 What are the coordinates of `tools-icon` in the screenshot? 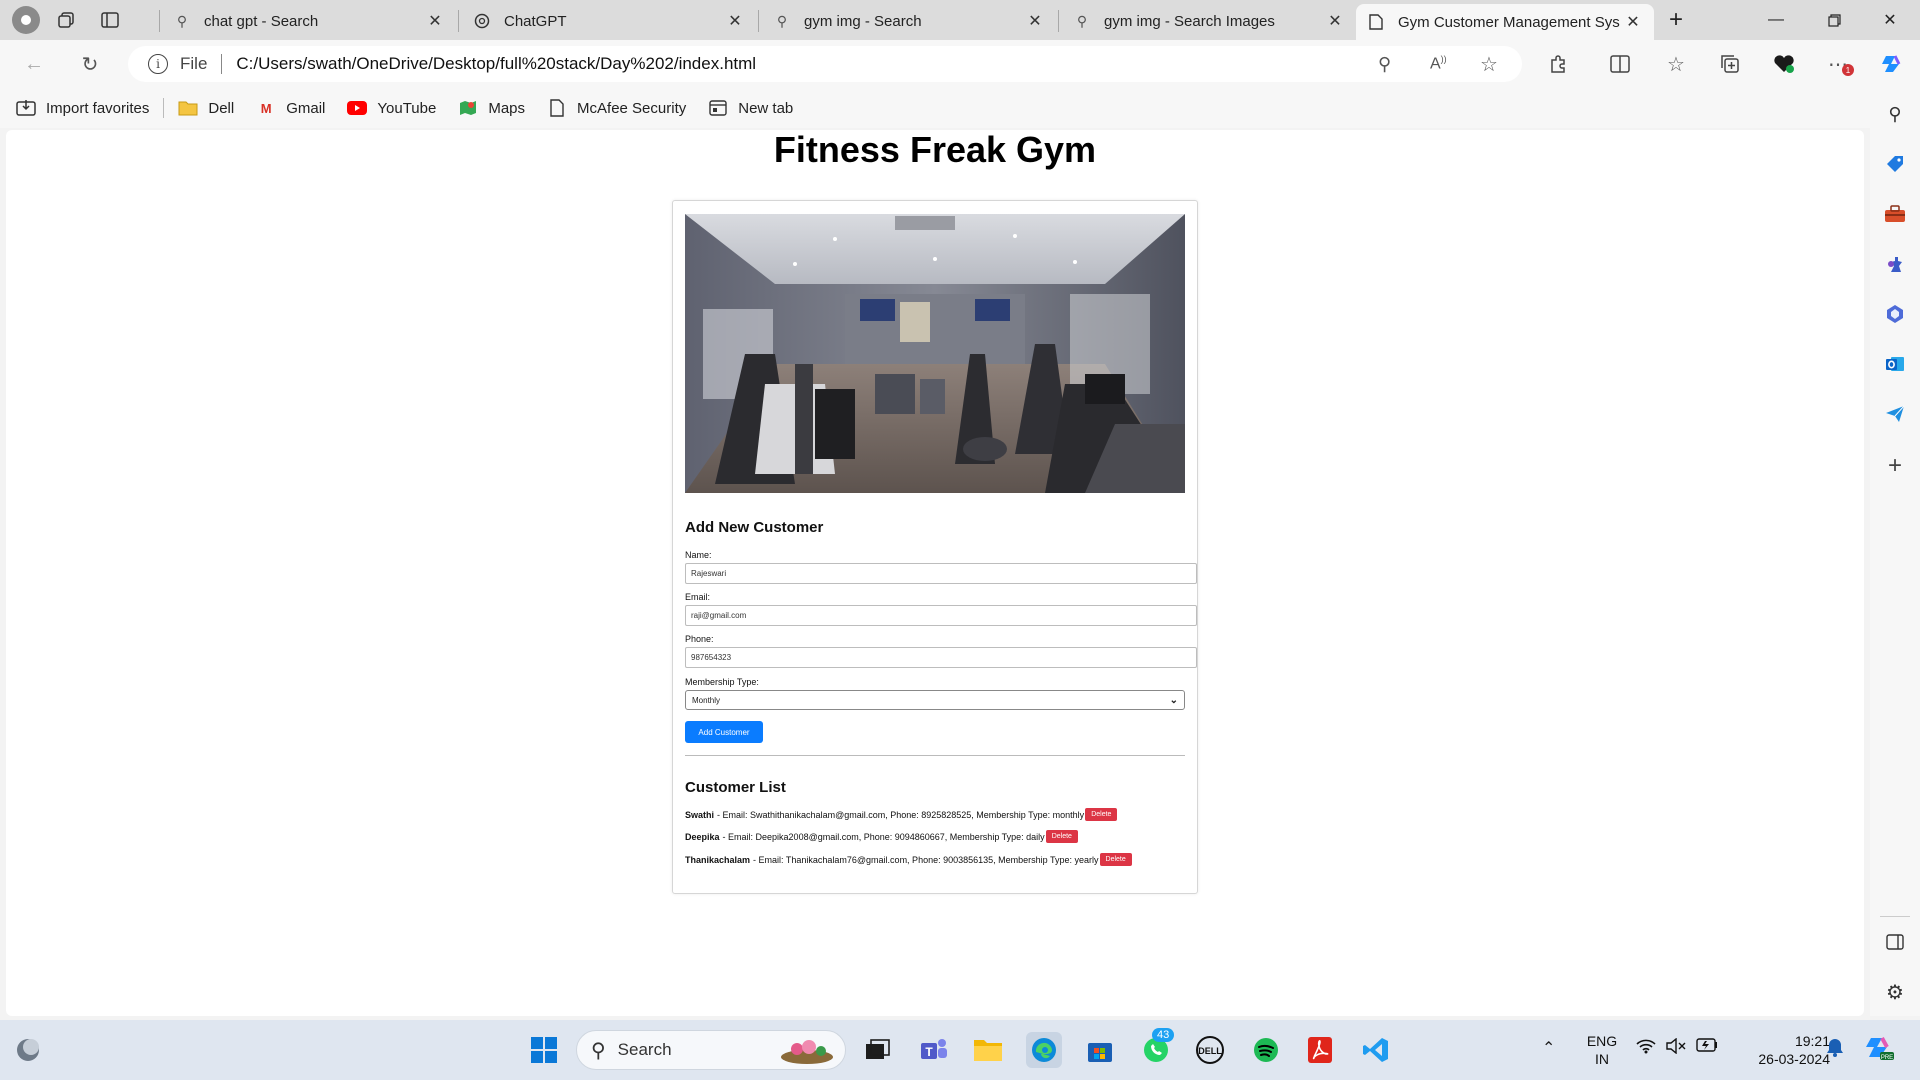 It's located at (1895, 214).